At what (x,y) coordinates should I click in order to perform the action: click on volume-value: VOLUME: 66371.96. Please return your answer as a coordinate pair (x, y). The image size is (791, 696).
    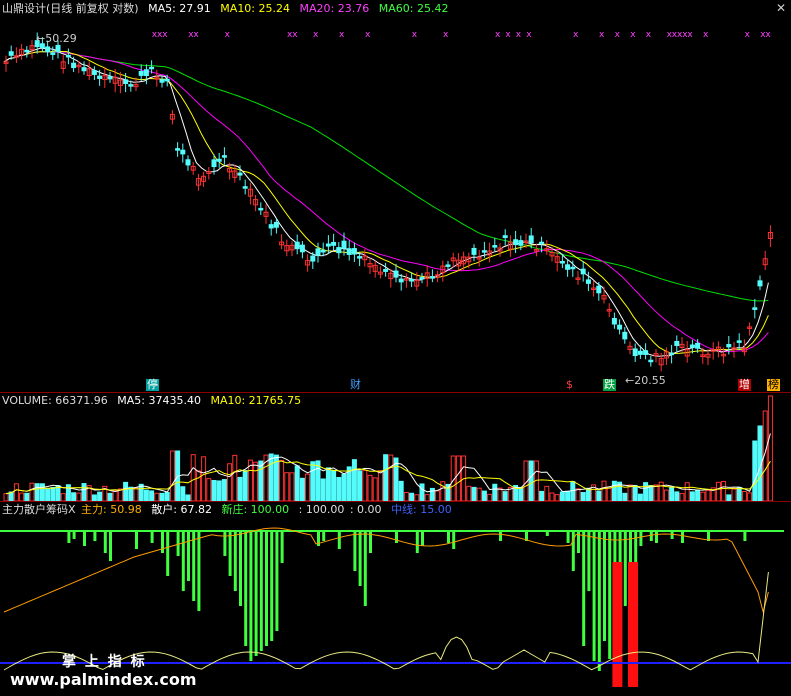
    Looking at the image, I should click on (55, 400).